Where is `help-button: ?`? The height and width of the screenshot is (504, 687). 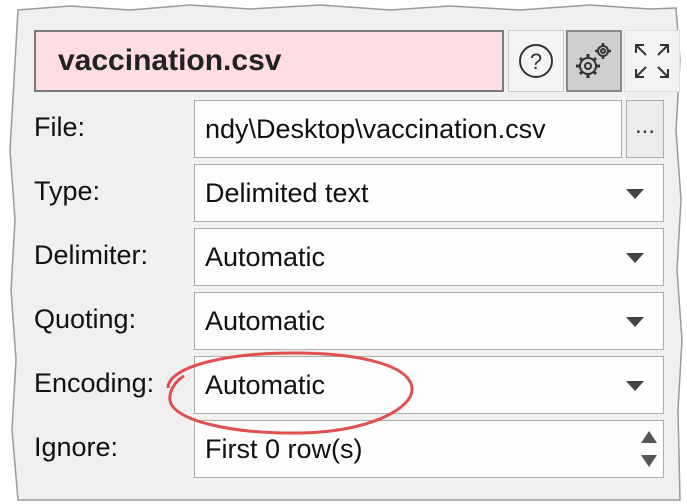
help-button: ? is located at coordinates (536, 61).